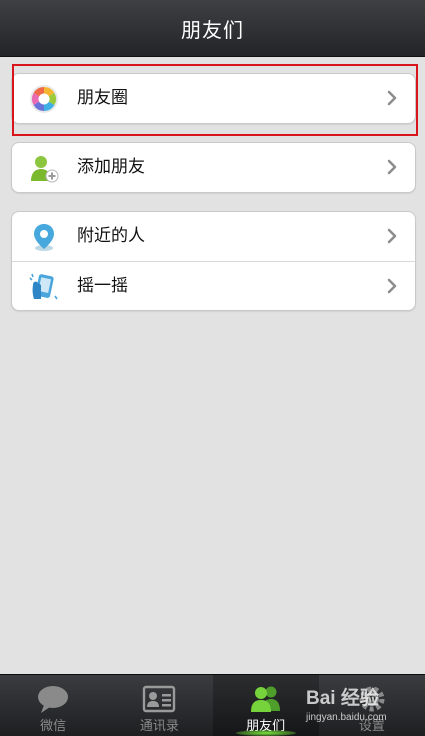 The image size is (425, 736). What do you see at coordinates (45, 169) in the screenshot?
I see `add-friend-icon` at bounding box center [45, 169].